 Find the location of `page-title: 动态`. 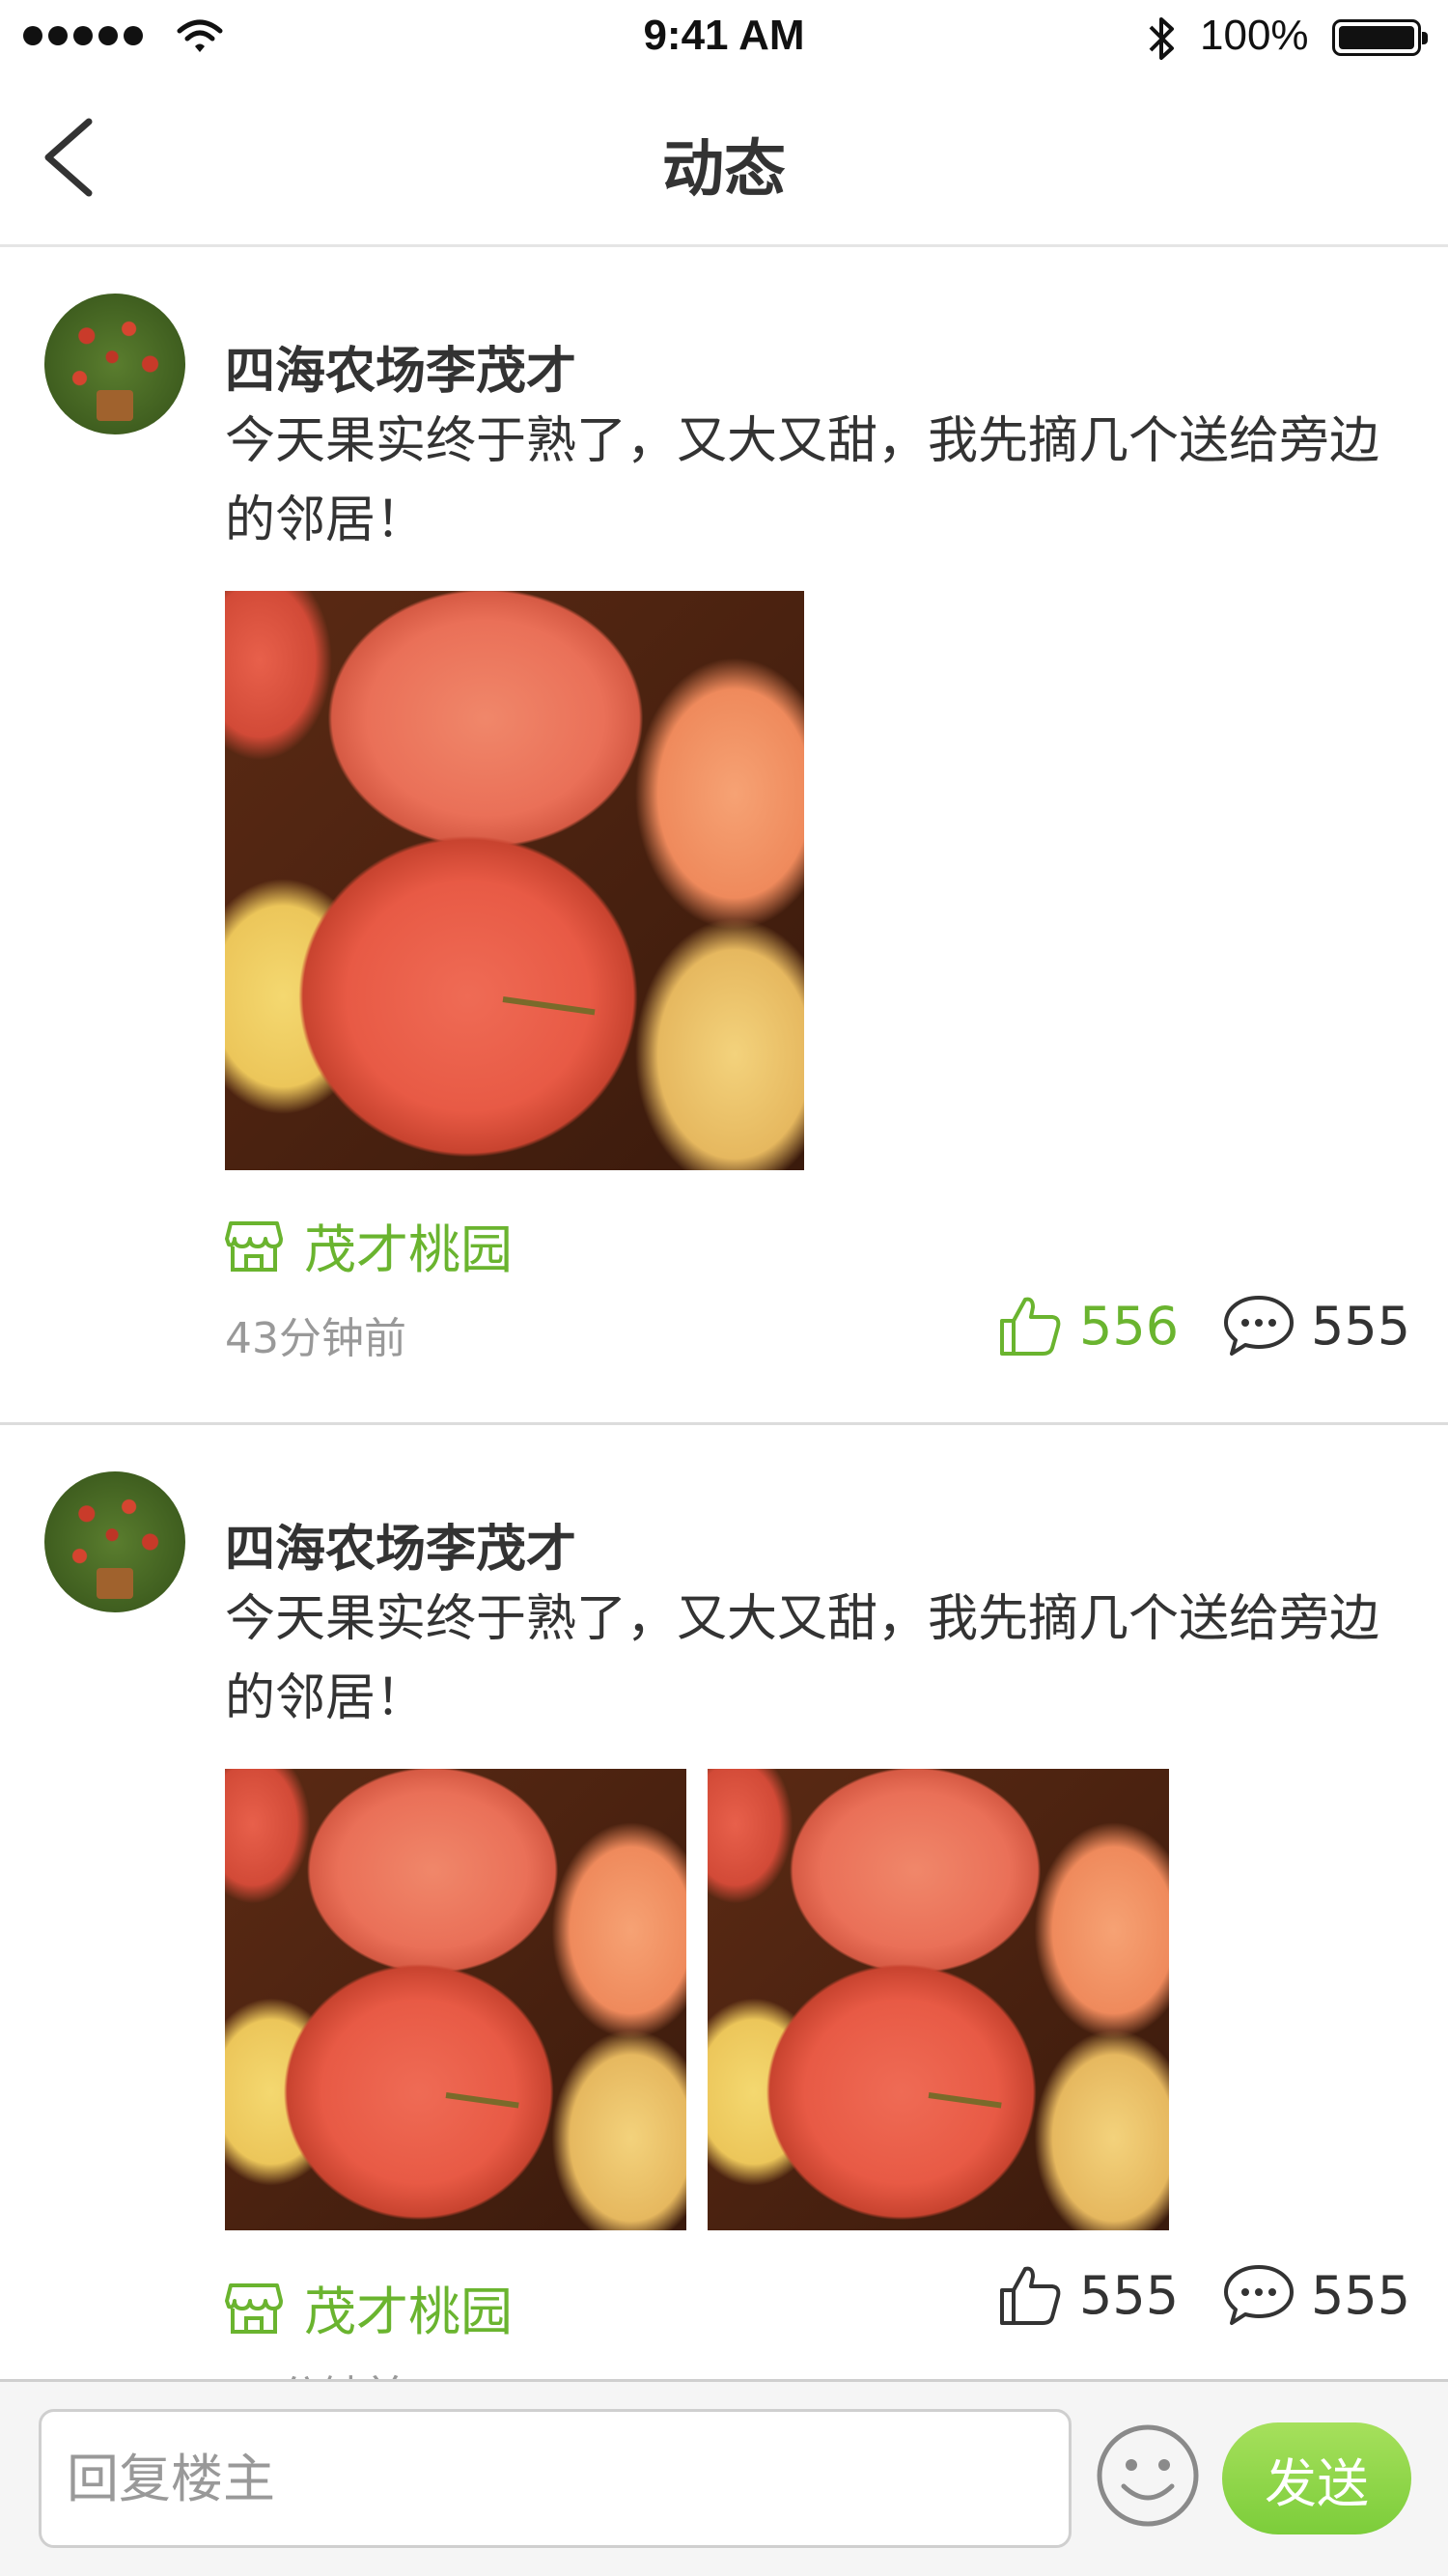

page-title: 动态 is located at coordinates (724, 170).